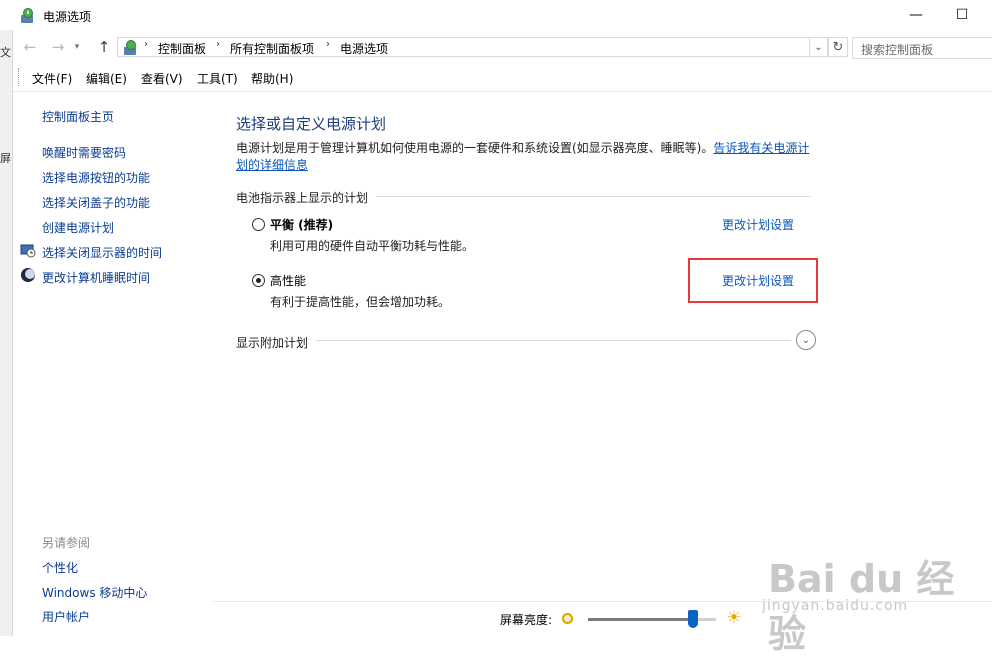 The image size is (992, 658). Describe the element at coordinates (758, 224) in the screenshot. I see `plan-balanced-change-link: 更改计划设置` at that location.